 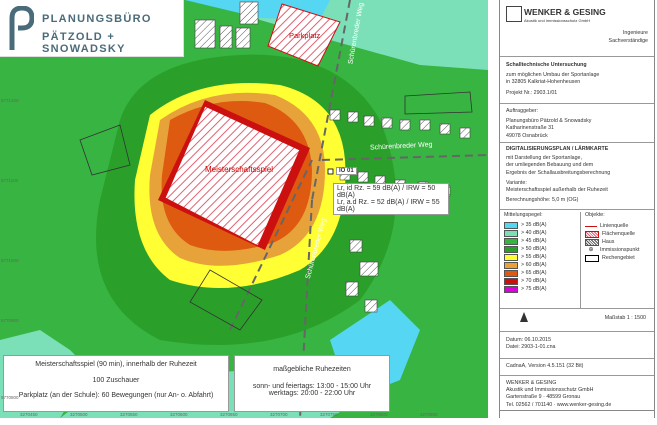 I want to click on io-marker, so click(x=330, y=171).